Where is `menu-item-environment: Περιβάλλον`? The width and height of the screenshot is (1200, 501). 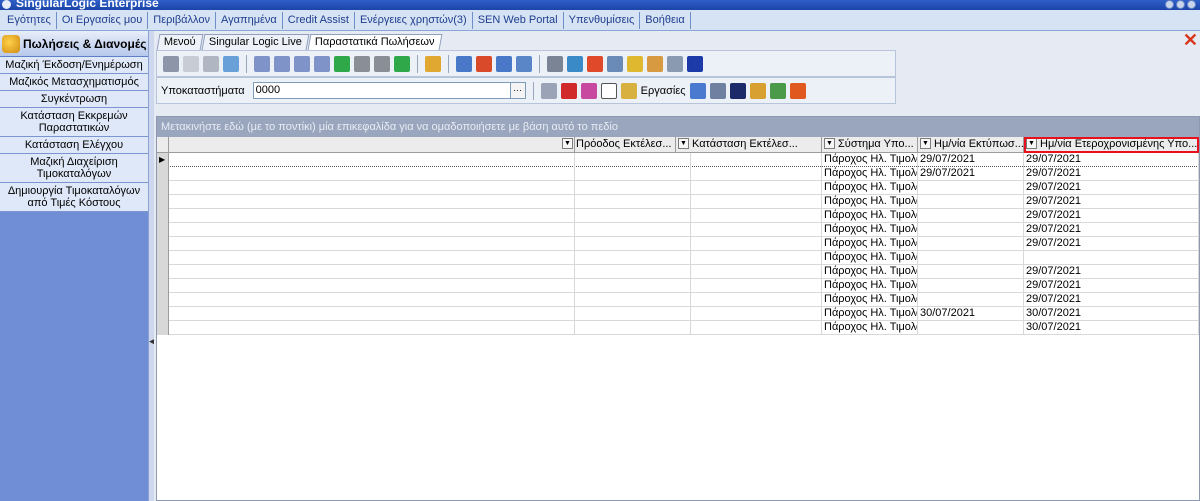
menu-item-environment: Περιβάλλον is located at coordinates (182, 20).